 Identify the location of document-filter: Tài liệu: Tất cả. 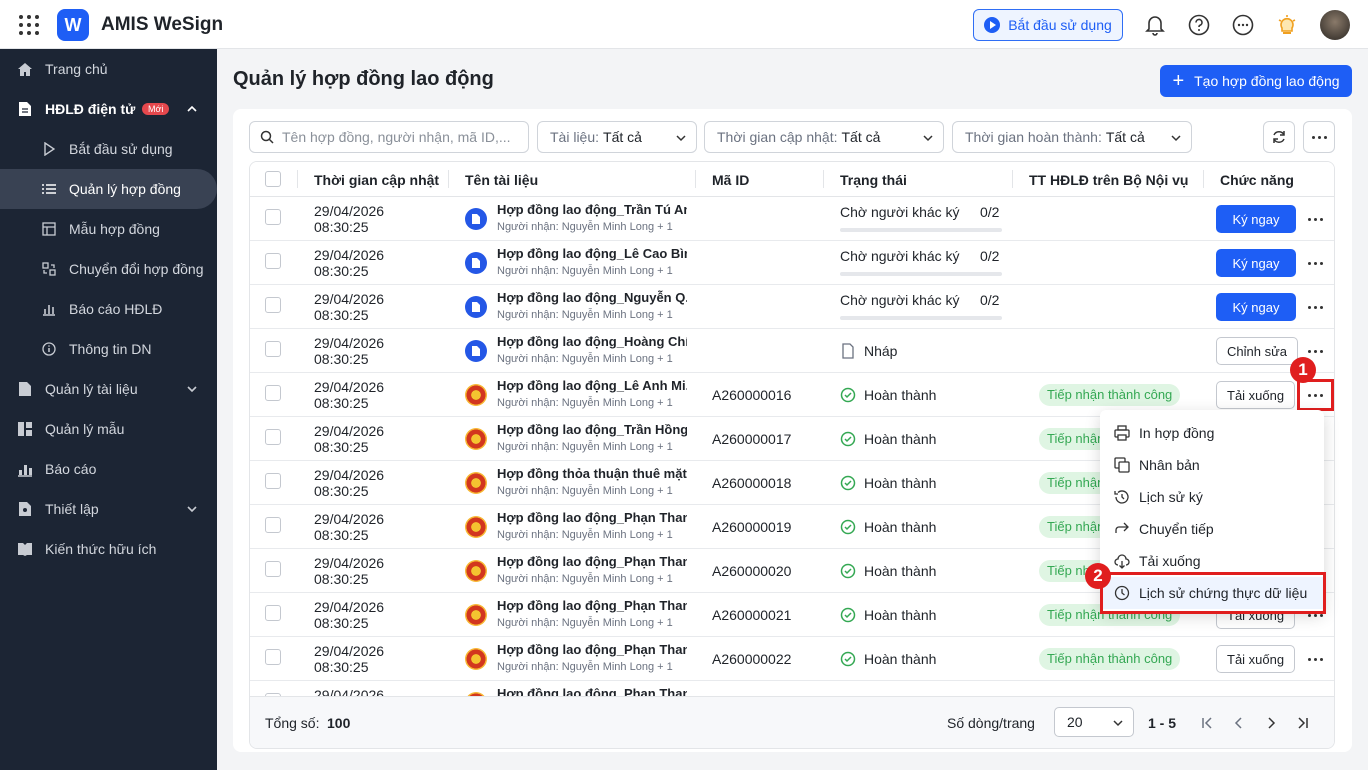
(617, 137).